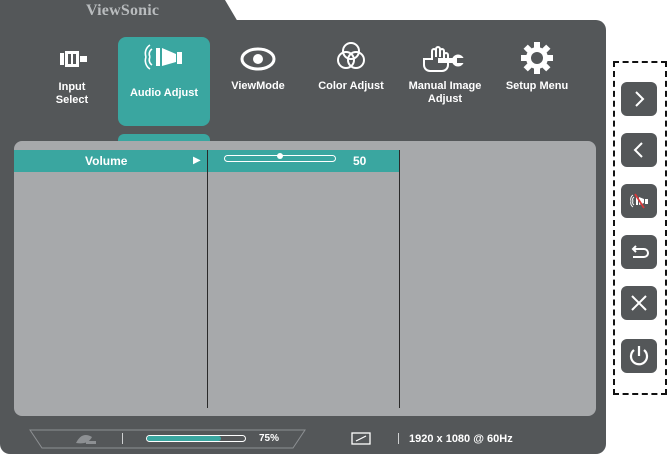 This screenshot has width=672, height=457. Describe the element at coordinates (640, 228) in the screenshot. I see `control-keys-panel` at that location.